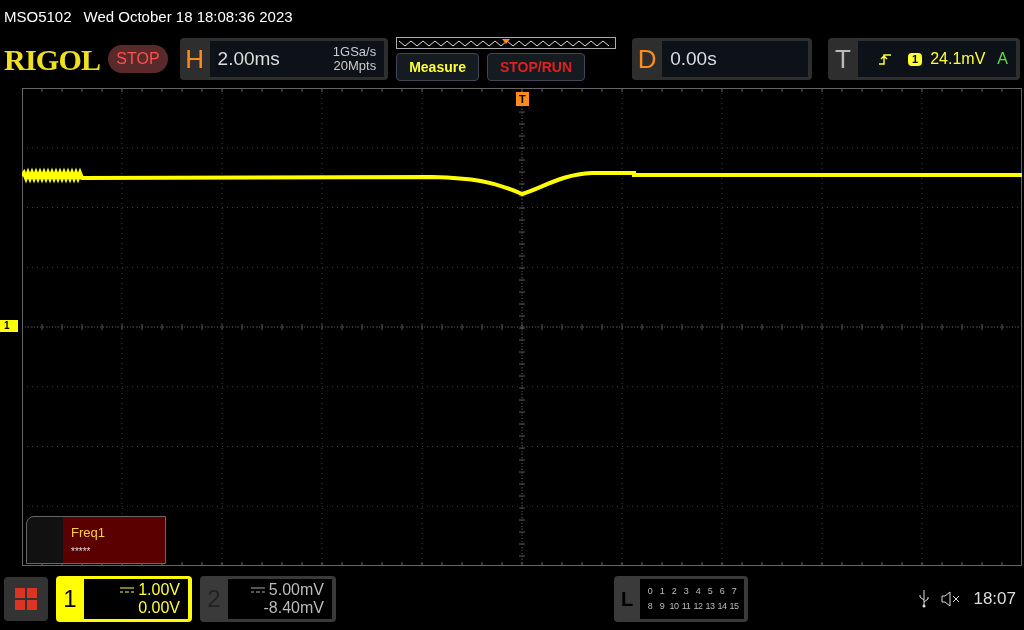  Describe the element at coordinates (52, 59) in the screenshot. I see `brand-logo: RIGOL` at that location.